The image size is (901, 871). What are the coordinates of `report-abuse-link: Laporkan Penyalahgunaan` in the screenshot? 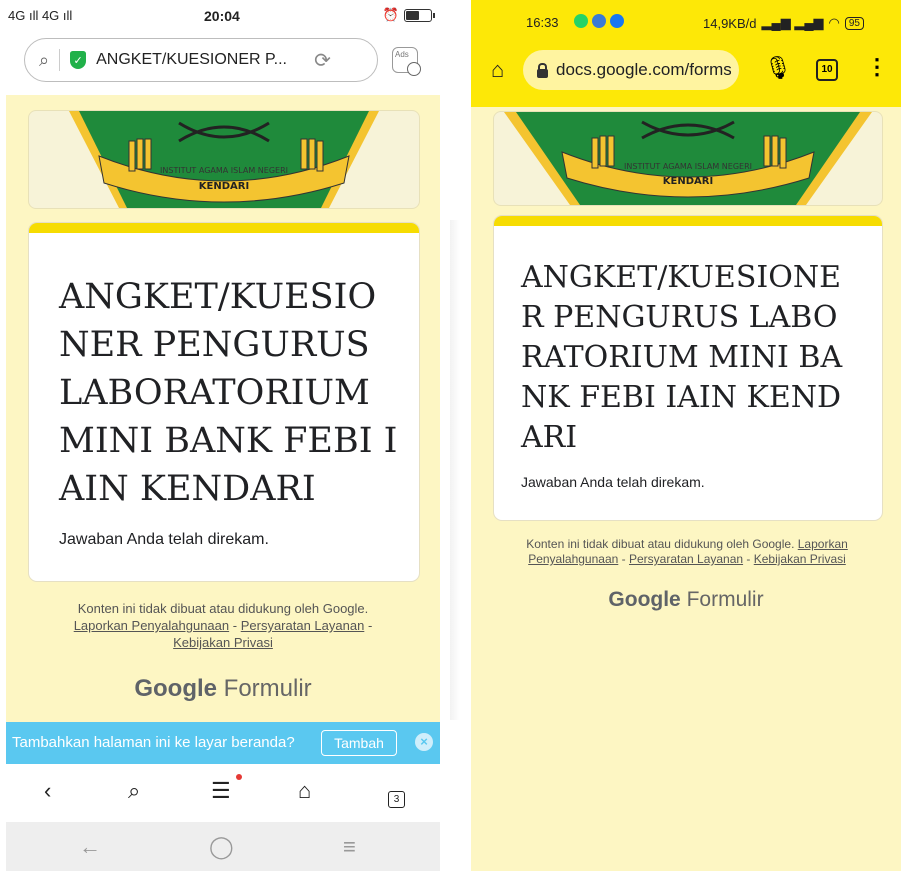 It's located at (151, 625).